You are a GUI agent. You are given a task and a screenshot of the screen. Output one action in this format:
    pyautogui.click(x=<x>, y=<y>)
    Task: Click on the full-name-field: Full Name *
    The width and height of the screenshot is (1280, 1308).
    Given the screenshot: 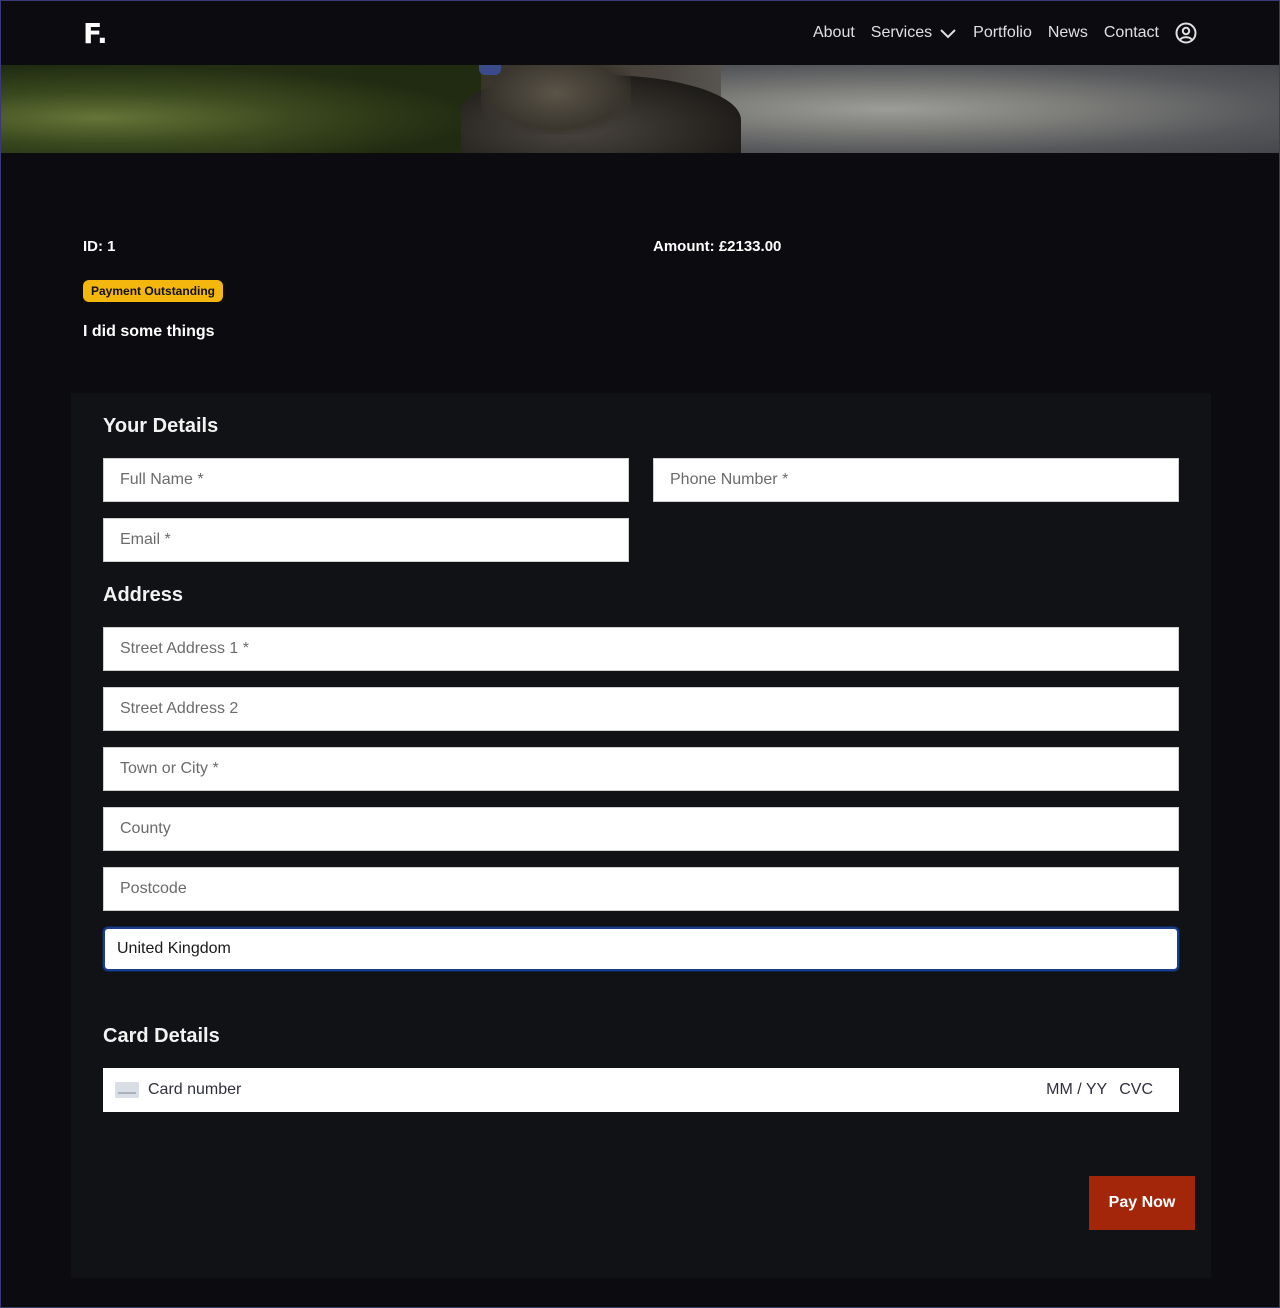 What is the action you would take?
    pyautogui.click(x=366, y=480)
    